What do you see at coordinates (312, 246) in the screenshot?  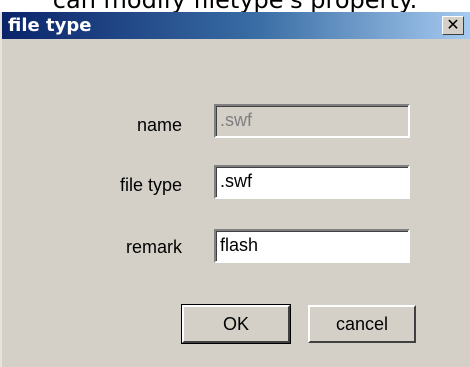 I see `remark-field: flash` at bounding box center [312, 246].